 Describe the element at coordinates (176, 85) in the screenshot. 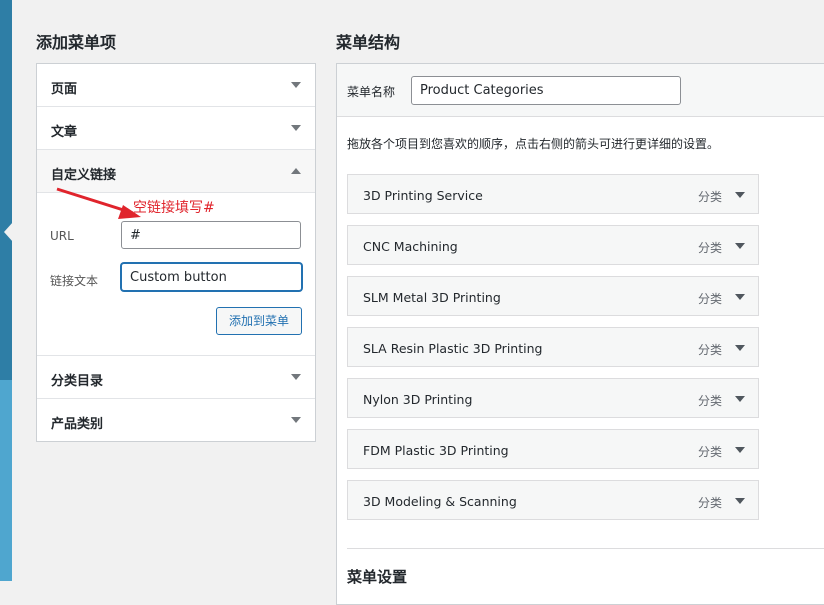

I see `accordion-section-pages: 页面` at that location.